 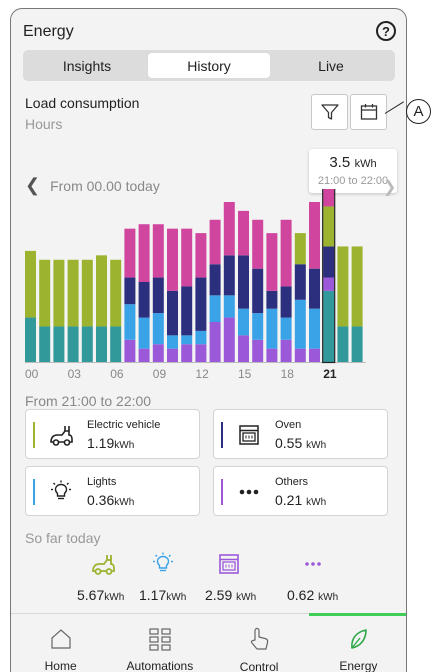 What do you see at coordinates (300, 434) in the screenshot?
I see `card-oven: Oven 0.55 kWh` at bounding box center [300, 434].